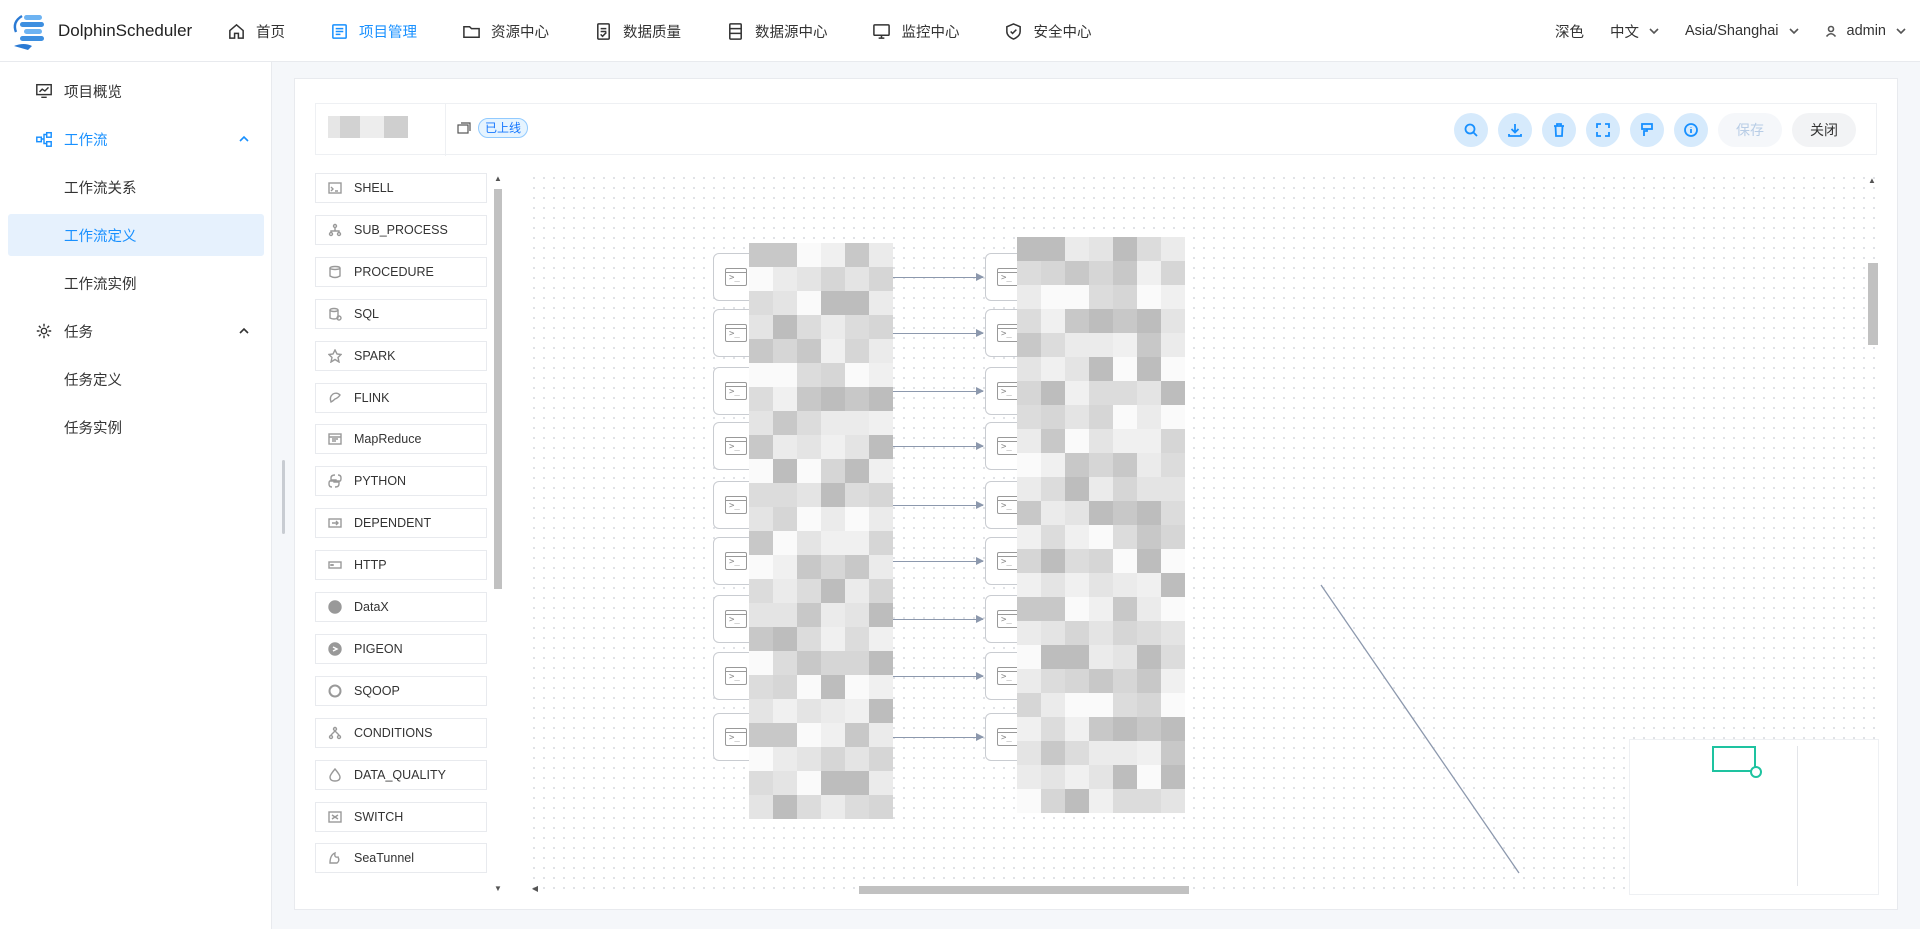 This screenshot has height=929, width=1920. What do you see at coordinates (776, 31) in the screenshot?
I see `nav-datasource: 数据源中心` at bounding box center [776, 31].